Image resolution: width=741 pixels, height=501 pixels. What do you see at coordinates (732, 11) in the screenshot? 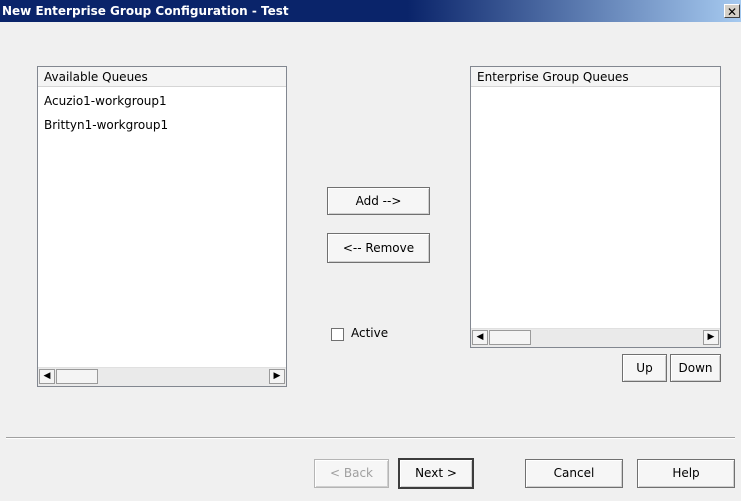
I see `close-icon: ✕` at bounding box center [732, 11].